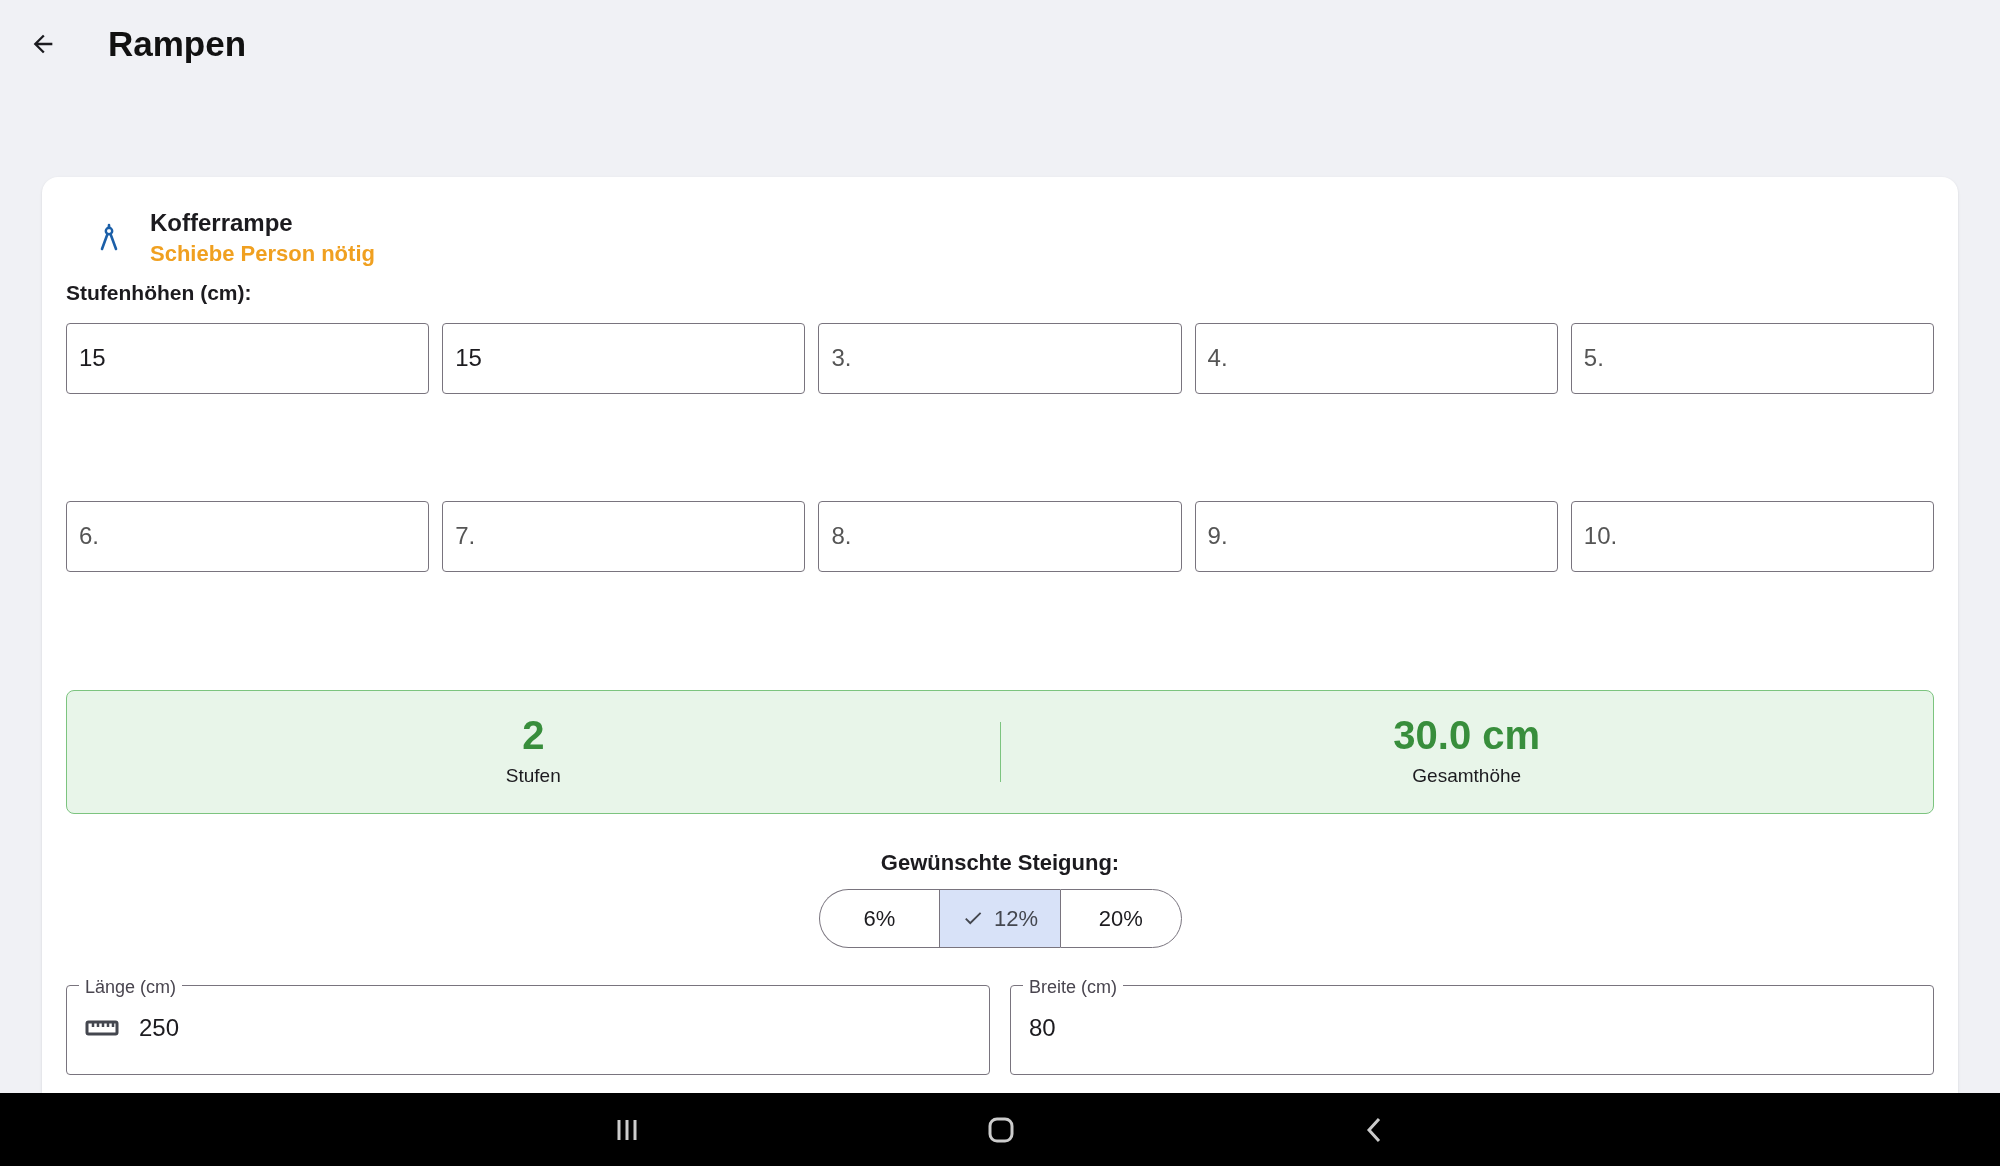  What do you see at coordinates (109, 238) in the screenshot?
I see `compass-icon` at bounding box center [109, 238].